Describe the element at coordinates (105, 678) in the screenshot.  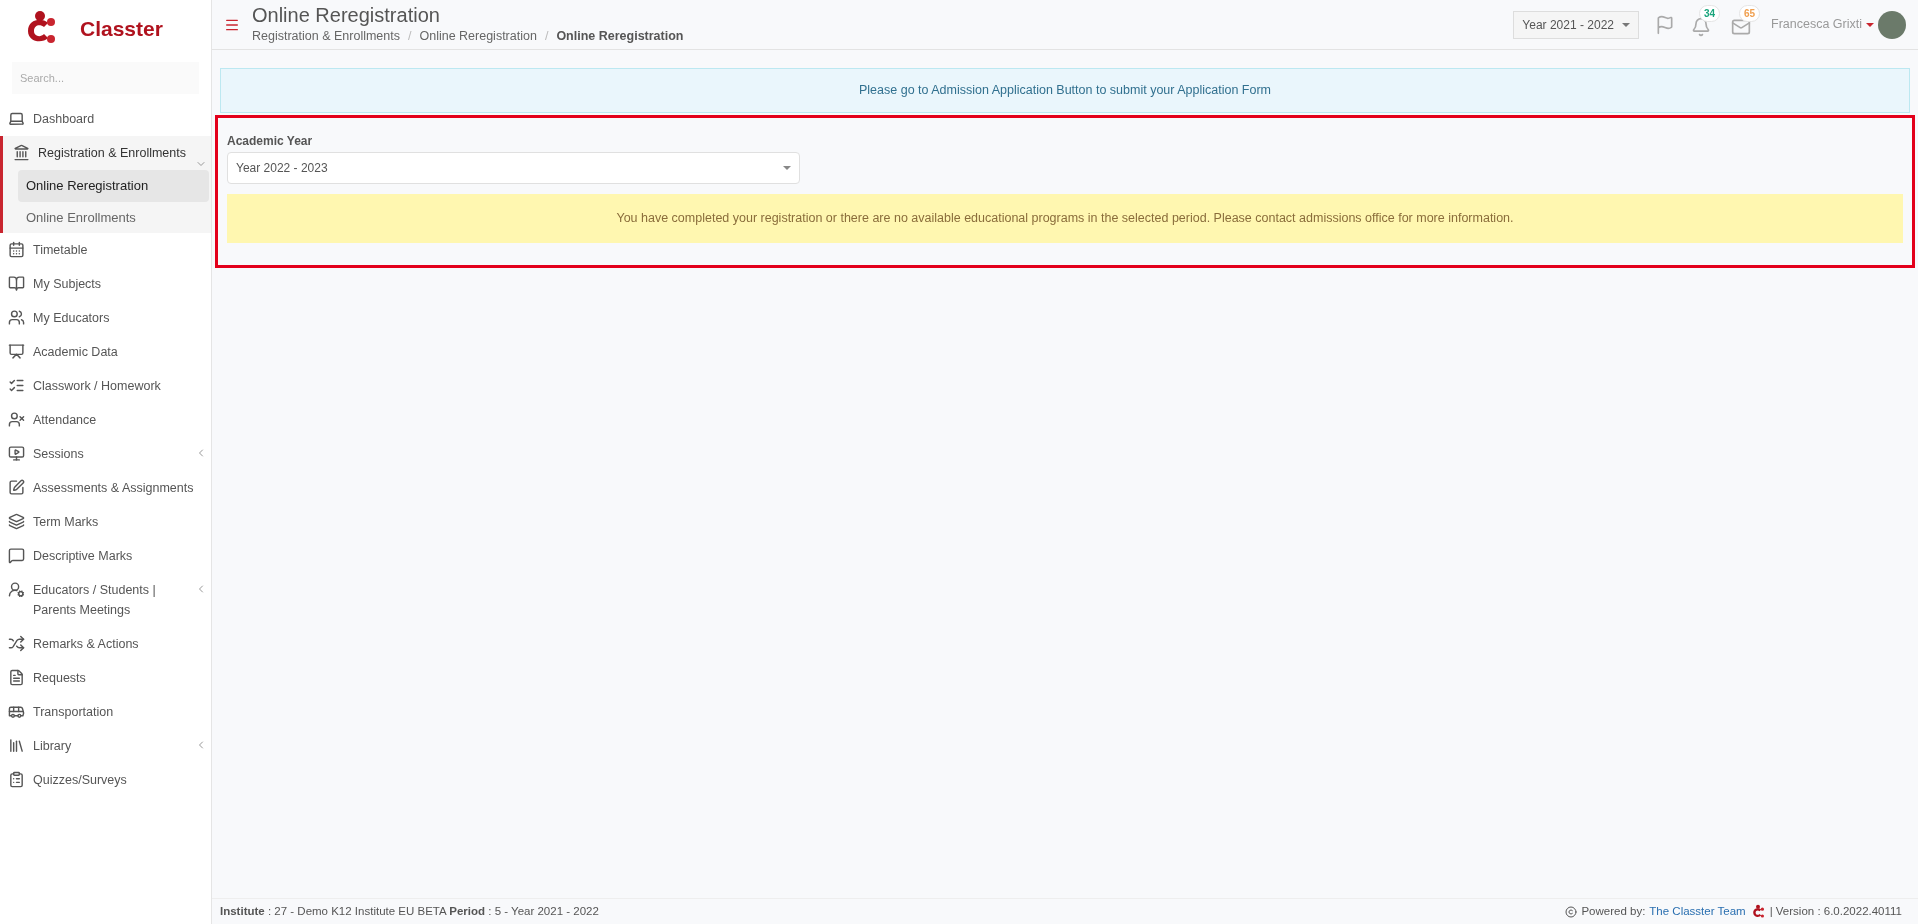
I see `sidebar-item: Requests` at that location.